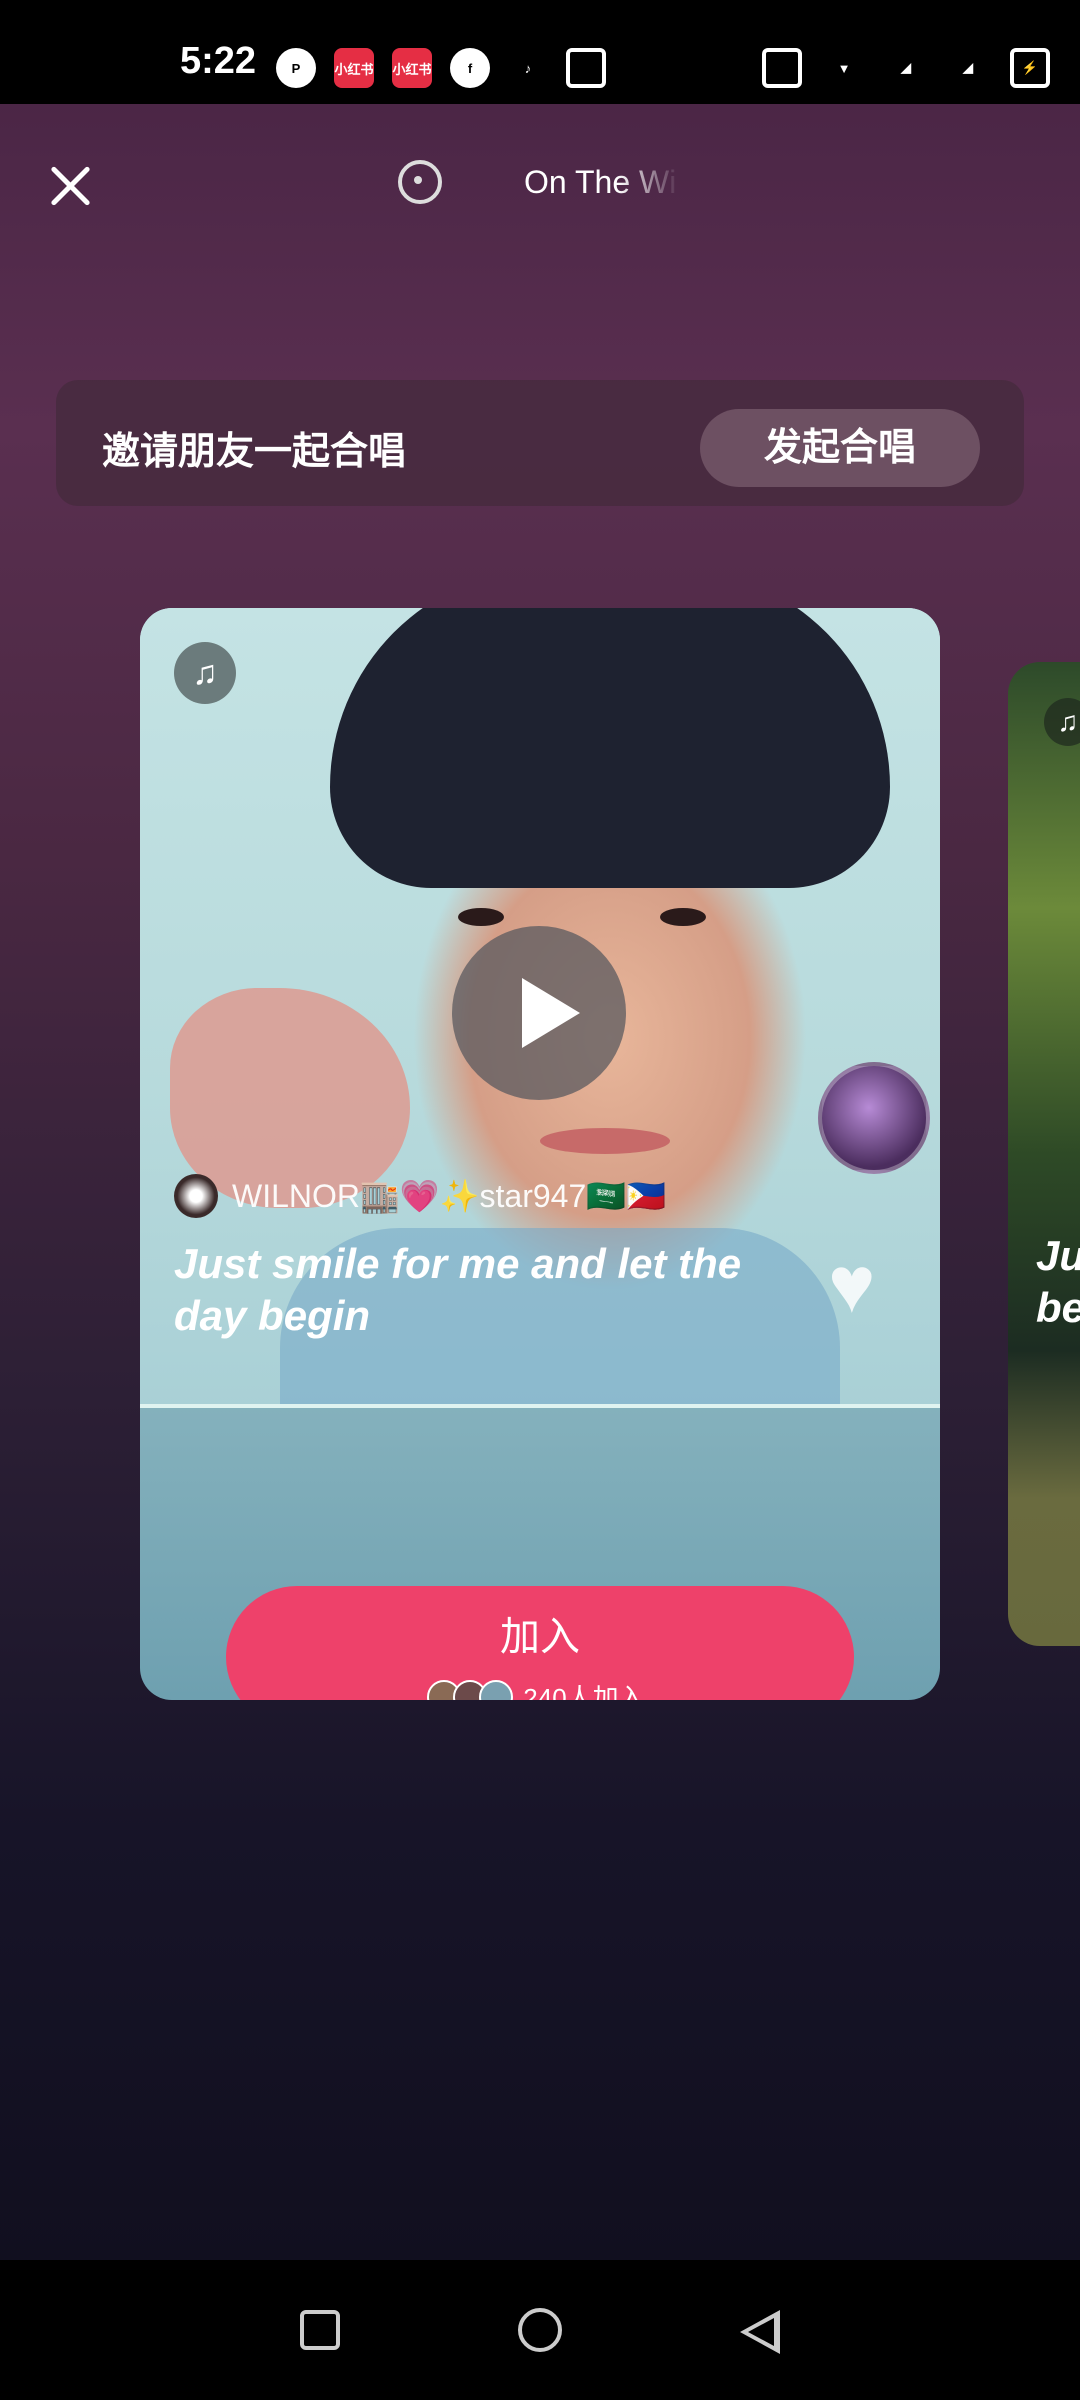 This screenshot has width=1080, height=2400. Describe the element at coordinates (470, 68) in the screenshot. I see `facebook-icon: f` at that location.